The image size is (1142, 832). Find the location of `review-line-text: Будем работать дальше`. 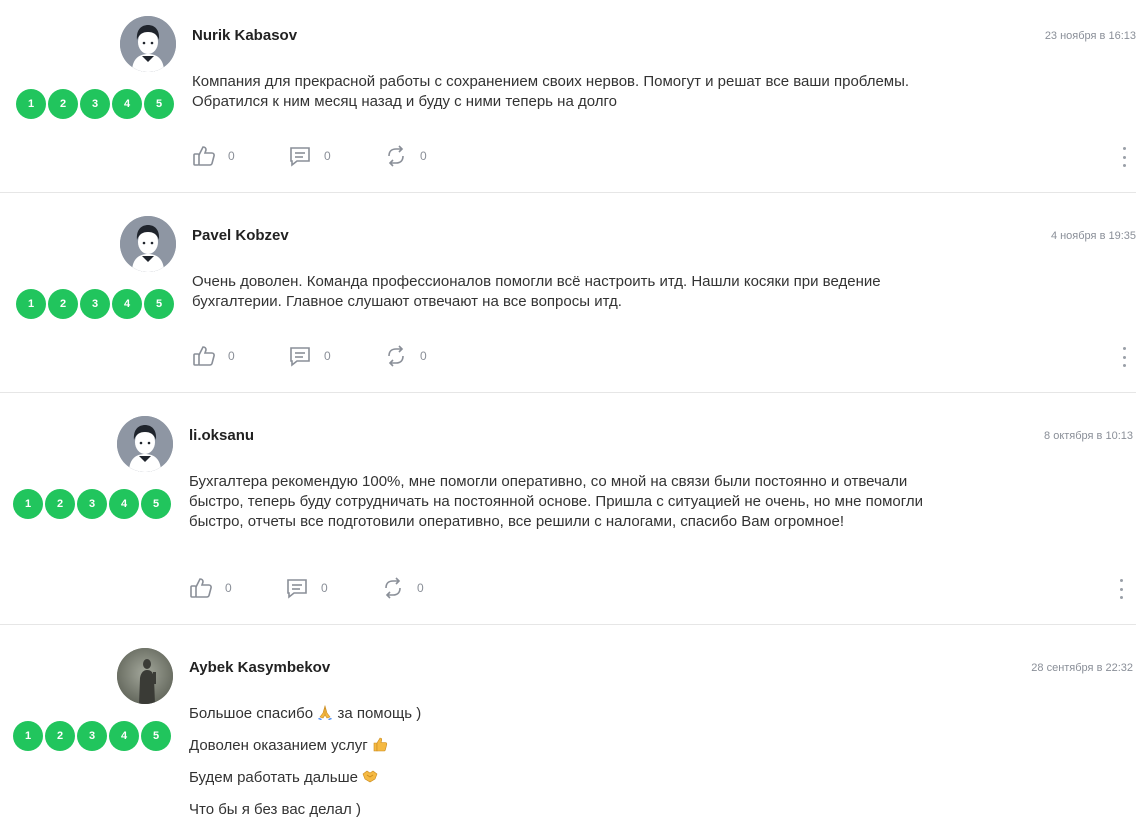

review-line-text: Будем работать дальше is located at coordinates (273, 777).